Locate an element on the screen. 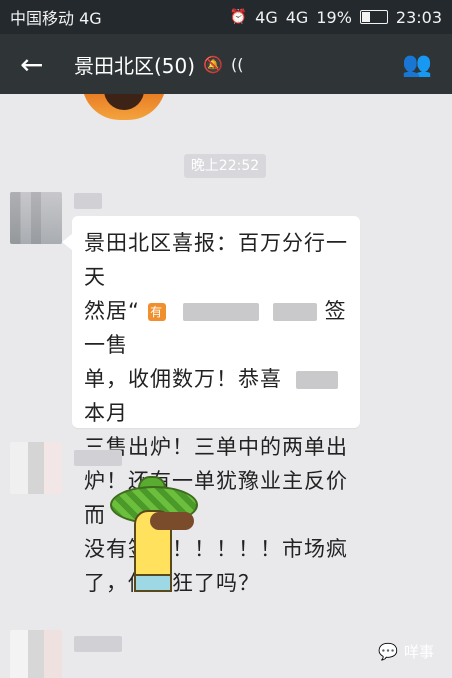 This screenshot has height=678, width=452. battery-icon is located at coordinates (373, 17).